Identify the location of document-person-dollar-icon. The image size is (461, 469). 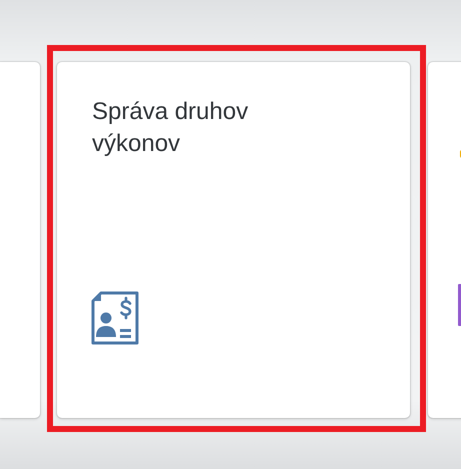
(115, 318).